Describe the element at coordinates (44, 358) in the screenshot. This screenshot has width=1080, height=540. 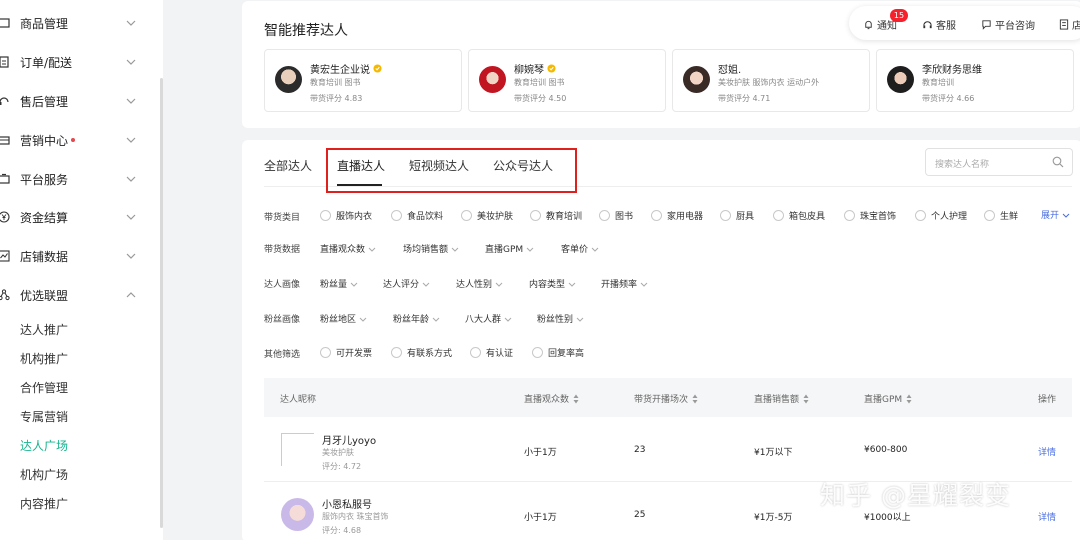
I see `sidebar-subitem-agency-promotion: 机构推广` at that location.